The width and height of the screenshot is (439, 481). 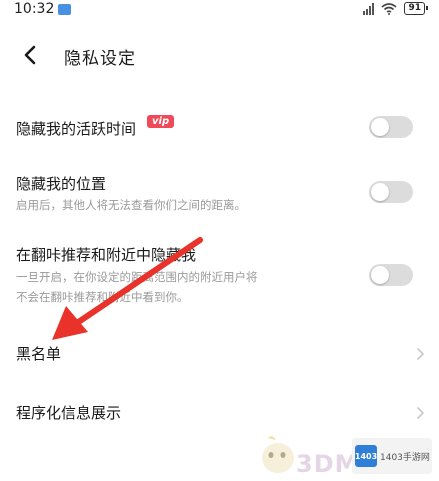 What do you see at coordinates (61, 184) in the screenshot?
I see `setting-label: 隐藏我的位置` at bounding box center [61, 184].